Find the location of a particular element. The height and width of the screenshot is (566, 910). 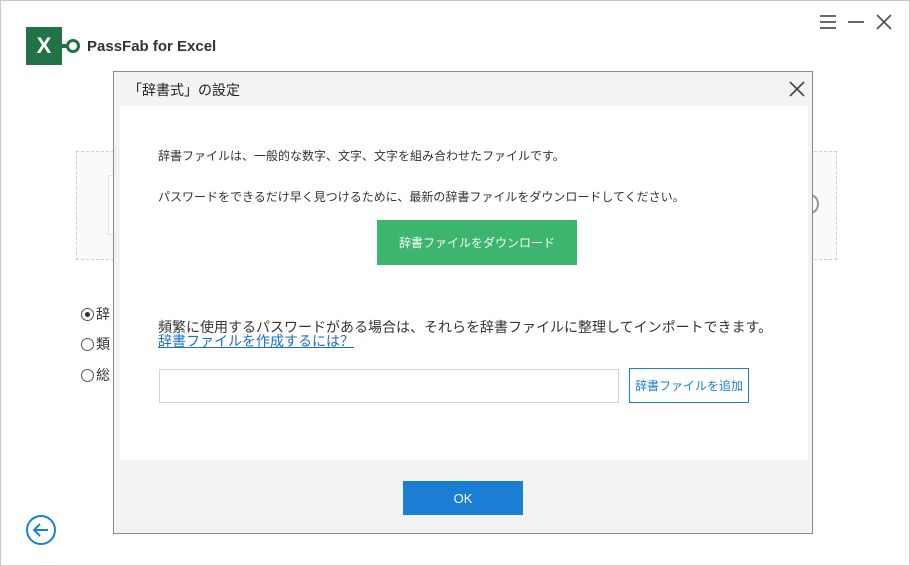

app-logo: X is located at coordinates (53, 46).